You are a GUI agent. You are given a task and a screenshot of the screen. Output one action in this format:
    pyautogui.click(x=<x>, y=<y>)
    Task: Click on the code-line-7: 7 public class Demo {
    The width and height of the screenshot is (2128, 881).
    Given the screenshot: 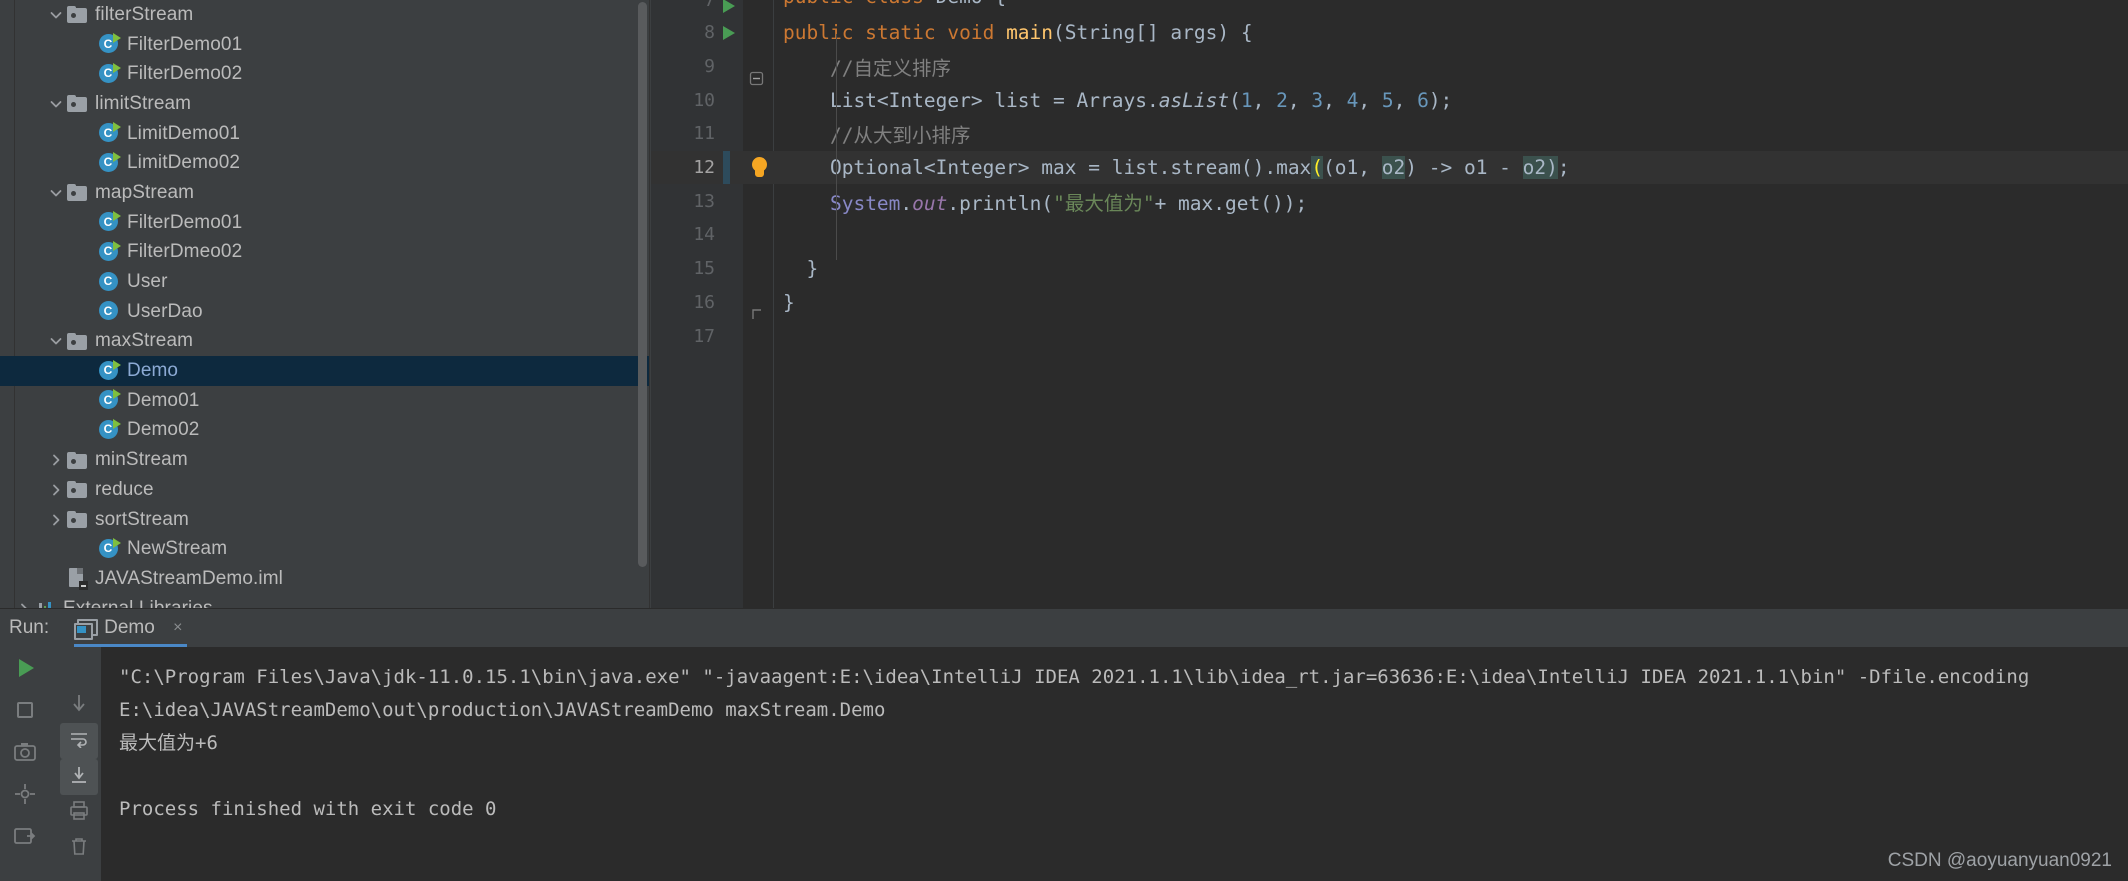 What is the action you would take?
    pyautogui.click(x=1389, y=8)
    